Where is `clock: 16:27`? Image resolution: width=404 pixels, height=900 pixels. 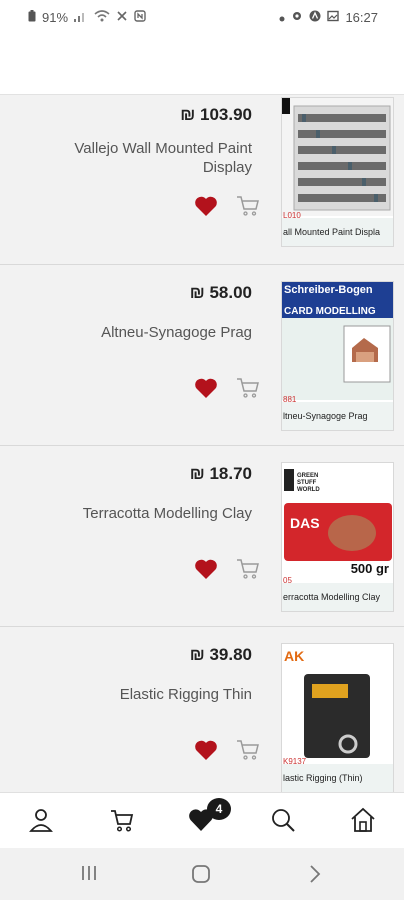 clock: 16:27 is located at coordinates (361, 17).